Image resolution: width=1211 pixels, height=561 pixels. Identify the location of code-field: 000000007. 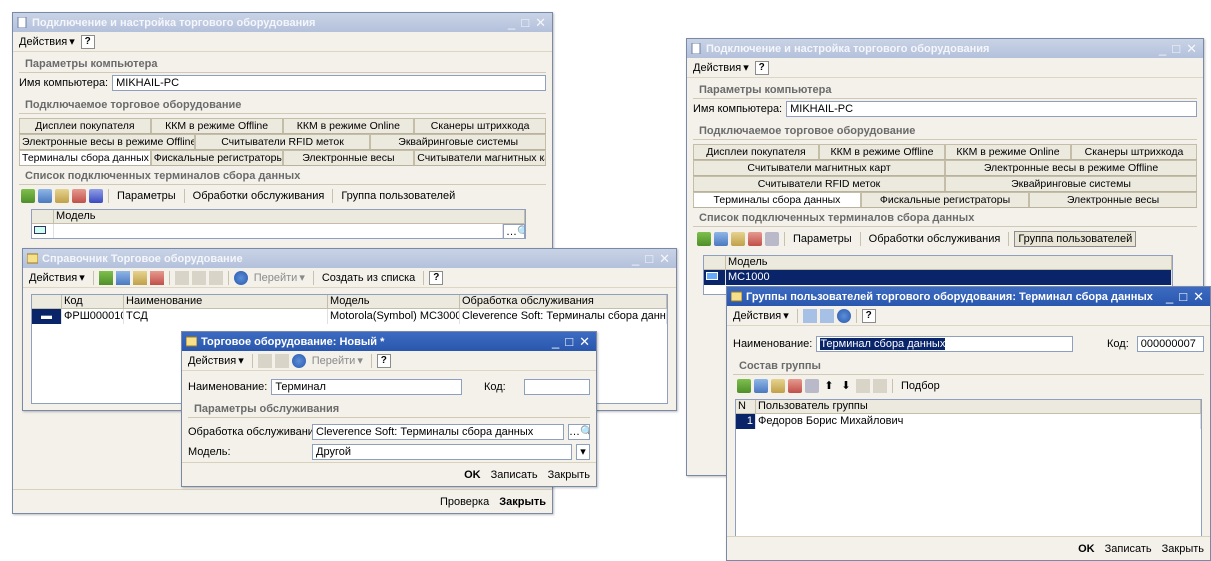
(1170, 344).